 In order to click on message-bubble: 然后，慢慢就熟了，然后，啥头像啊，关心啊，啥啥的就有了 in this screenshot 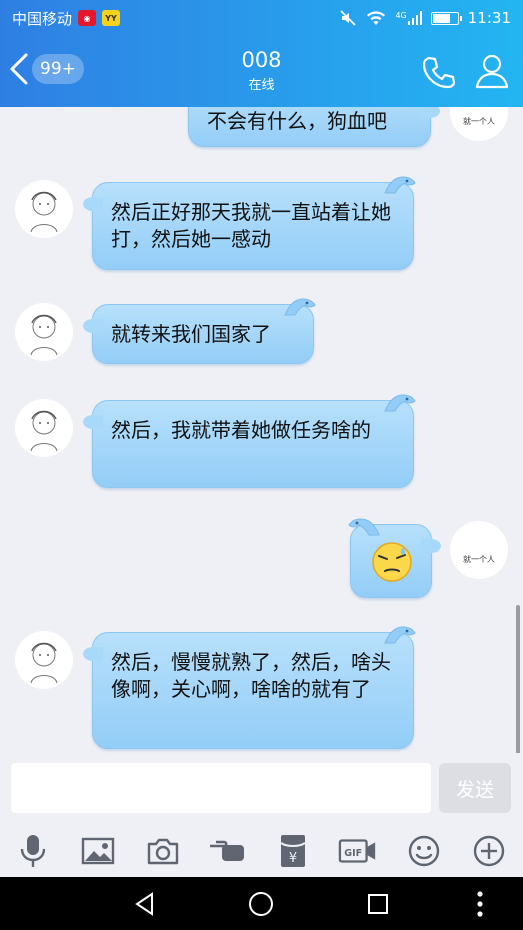, I will do `click(249, 687)`.